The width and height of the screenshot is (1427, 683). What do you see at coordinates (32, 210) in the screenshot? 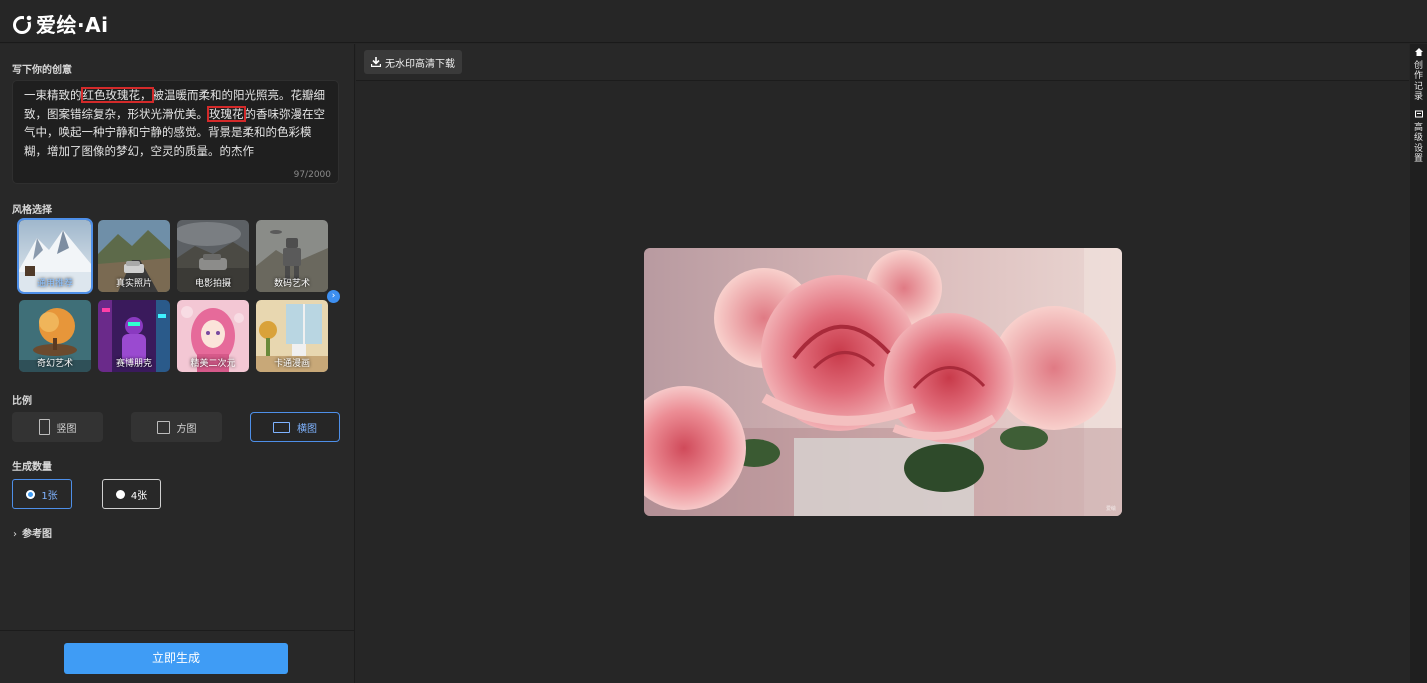
I see `style-label: 风格选择` at bounding box center [32, 210].